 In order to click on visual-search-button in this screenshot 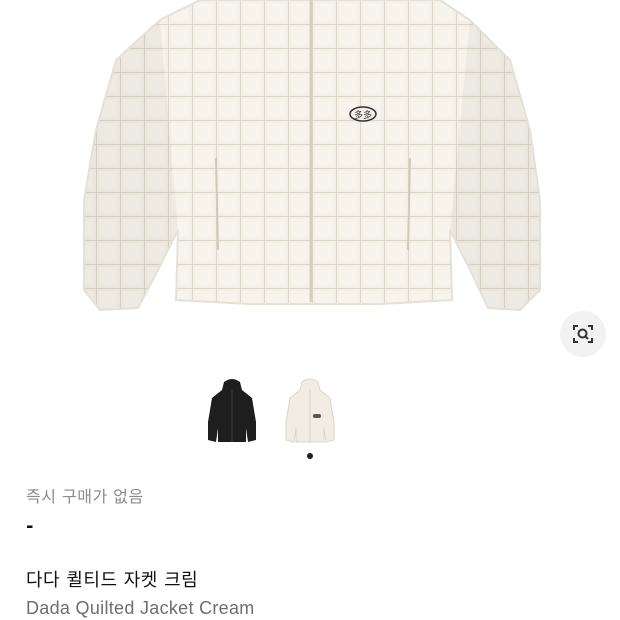, I will do `click(583, 334)`.